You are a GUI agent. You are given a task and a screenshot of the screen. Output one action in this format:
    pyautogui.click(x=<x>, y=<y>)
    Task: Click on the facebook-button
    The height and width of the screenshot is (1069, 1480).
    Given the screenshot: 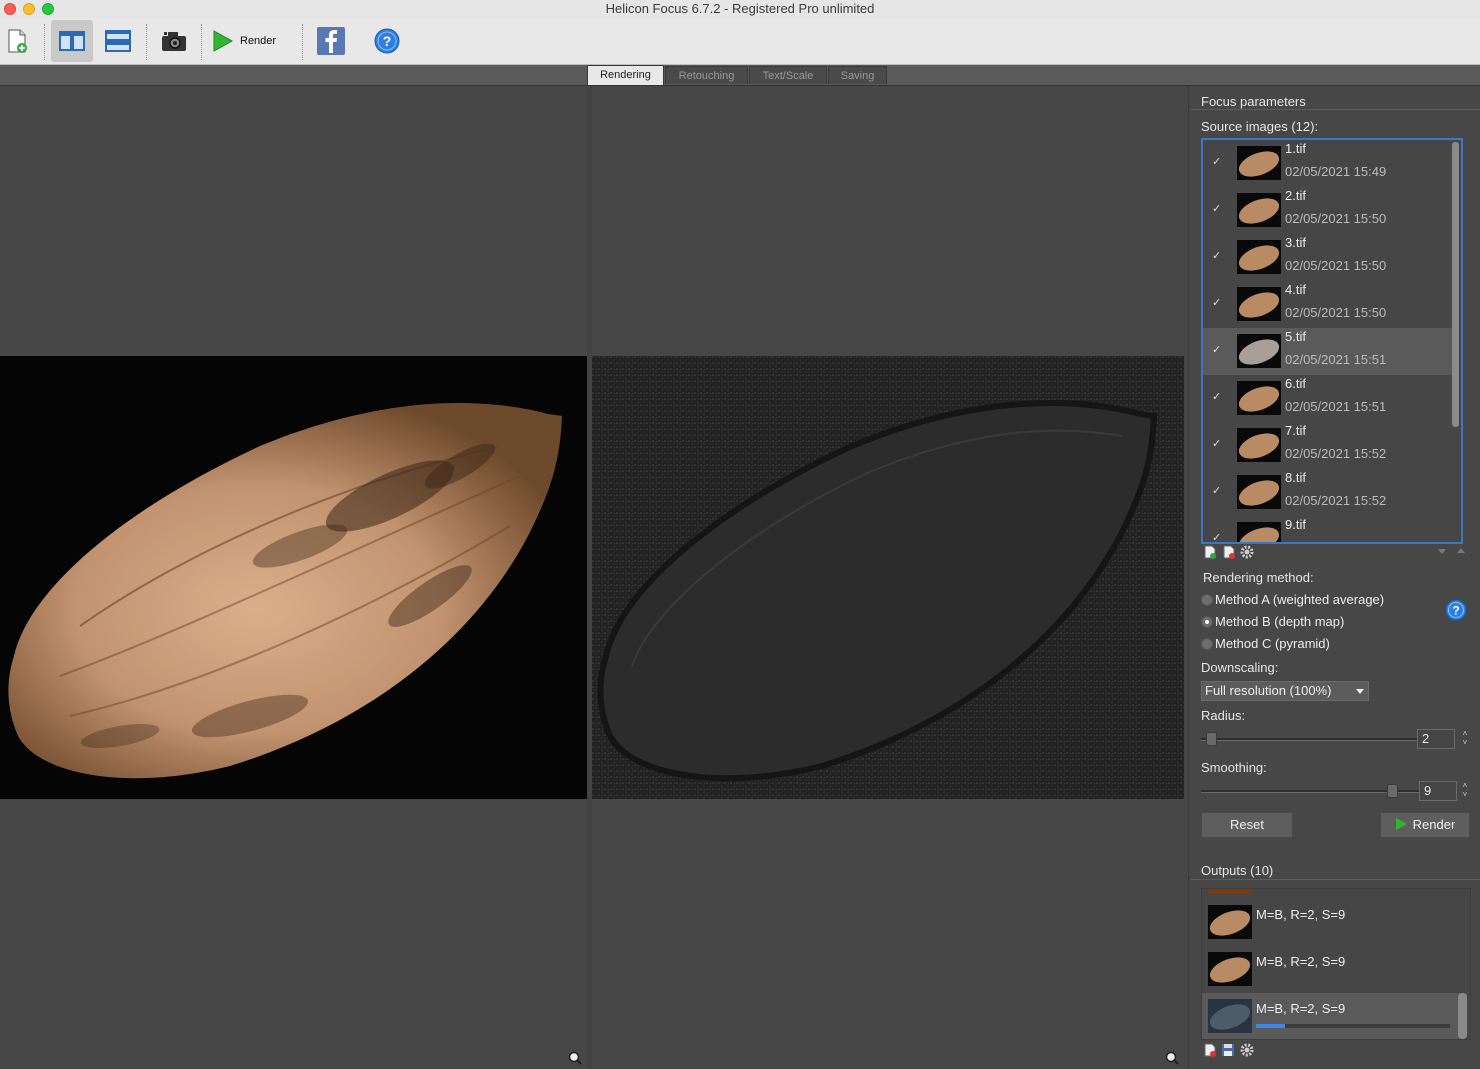 What is the action you would take?
    pyautogui.click(x=331, y=41)
    